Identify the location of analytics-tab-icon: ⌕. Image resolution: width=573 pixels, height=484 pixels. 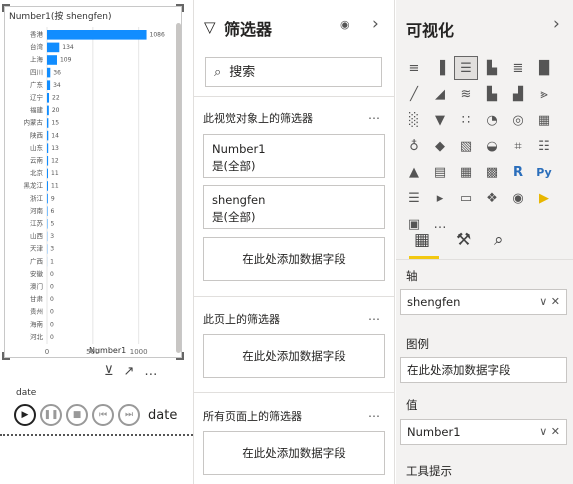
(499, 240).